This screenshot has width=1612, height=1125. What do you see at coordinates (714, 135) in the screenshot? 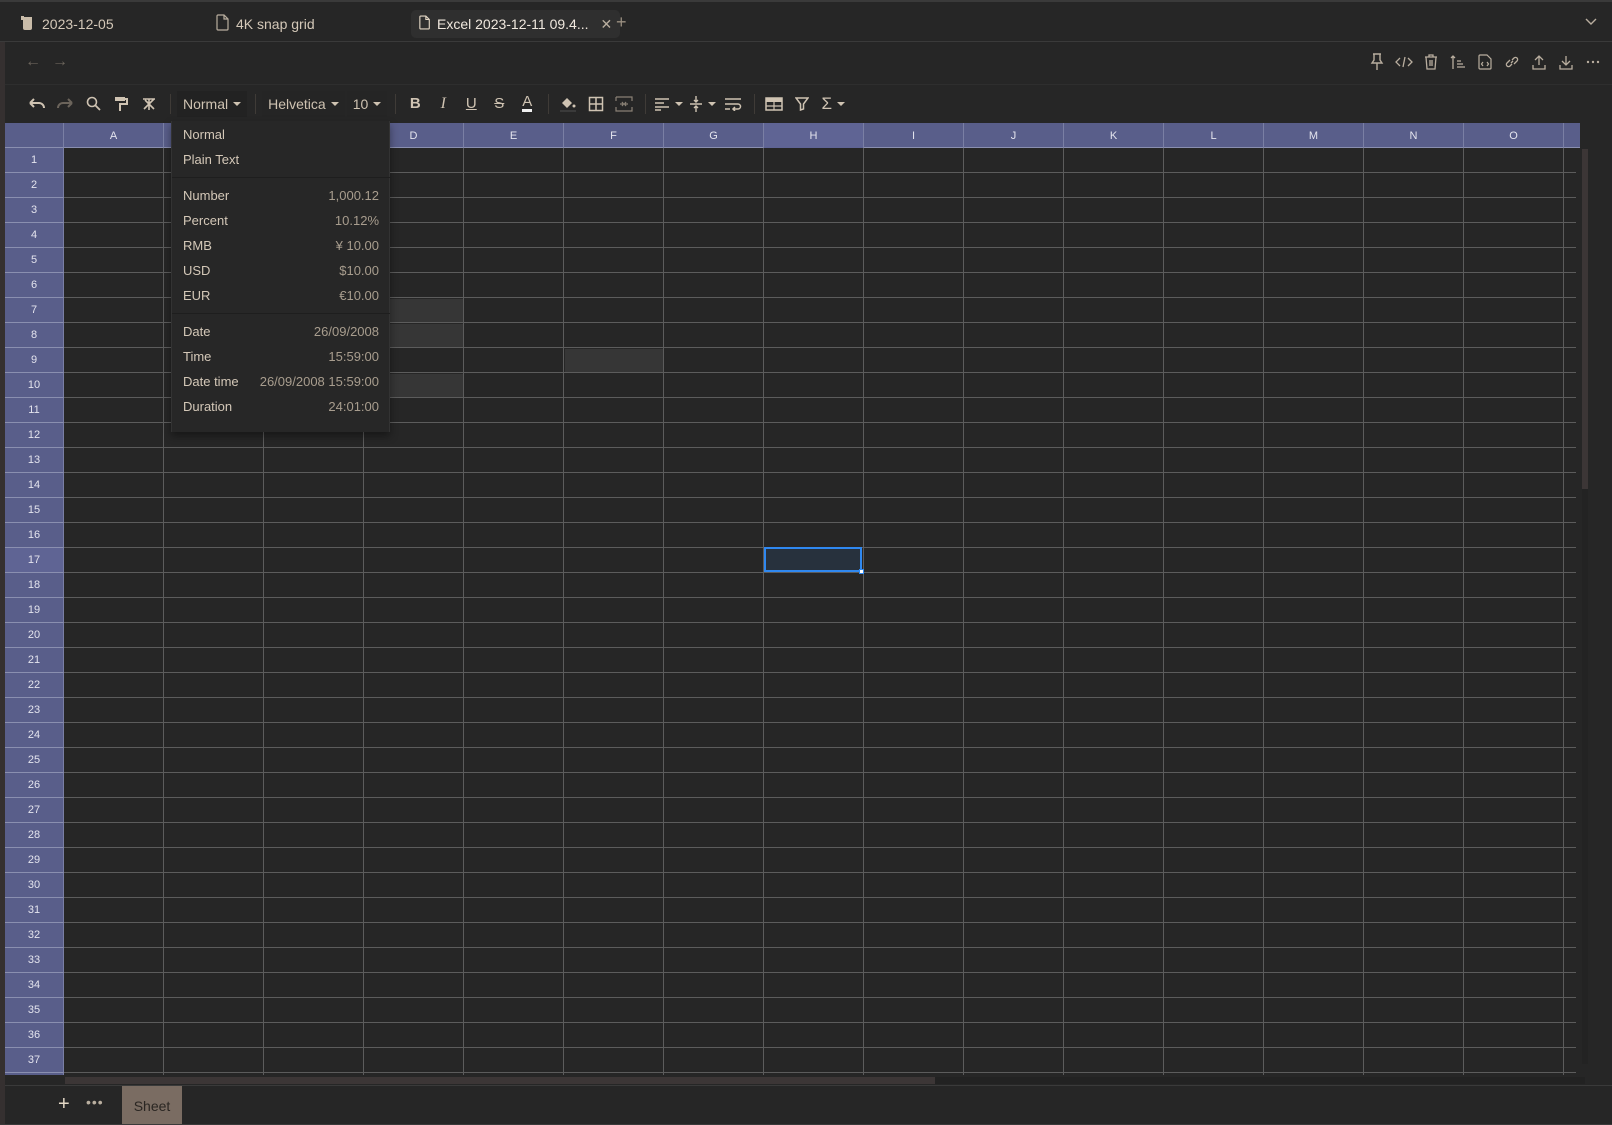
I see `column-header-g: G` at bounding box center [714, 135].